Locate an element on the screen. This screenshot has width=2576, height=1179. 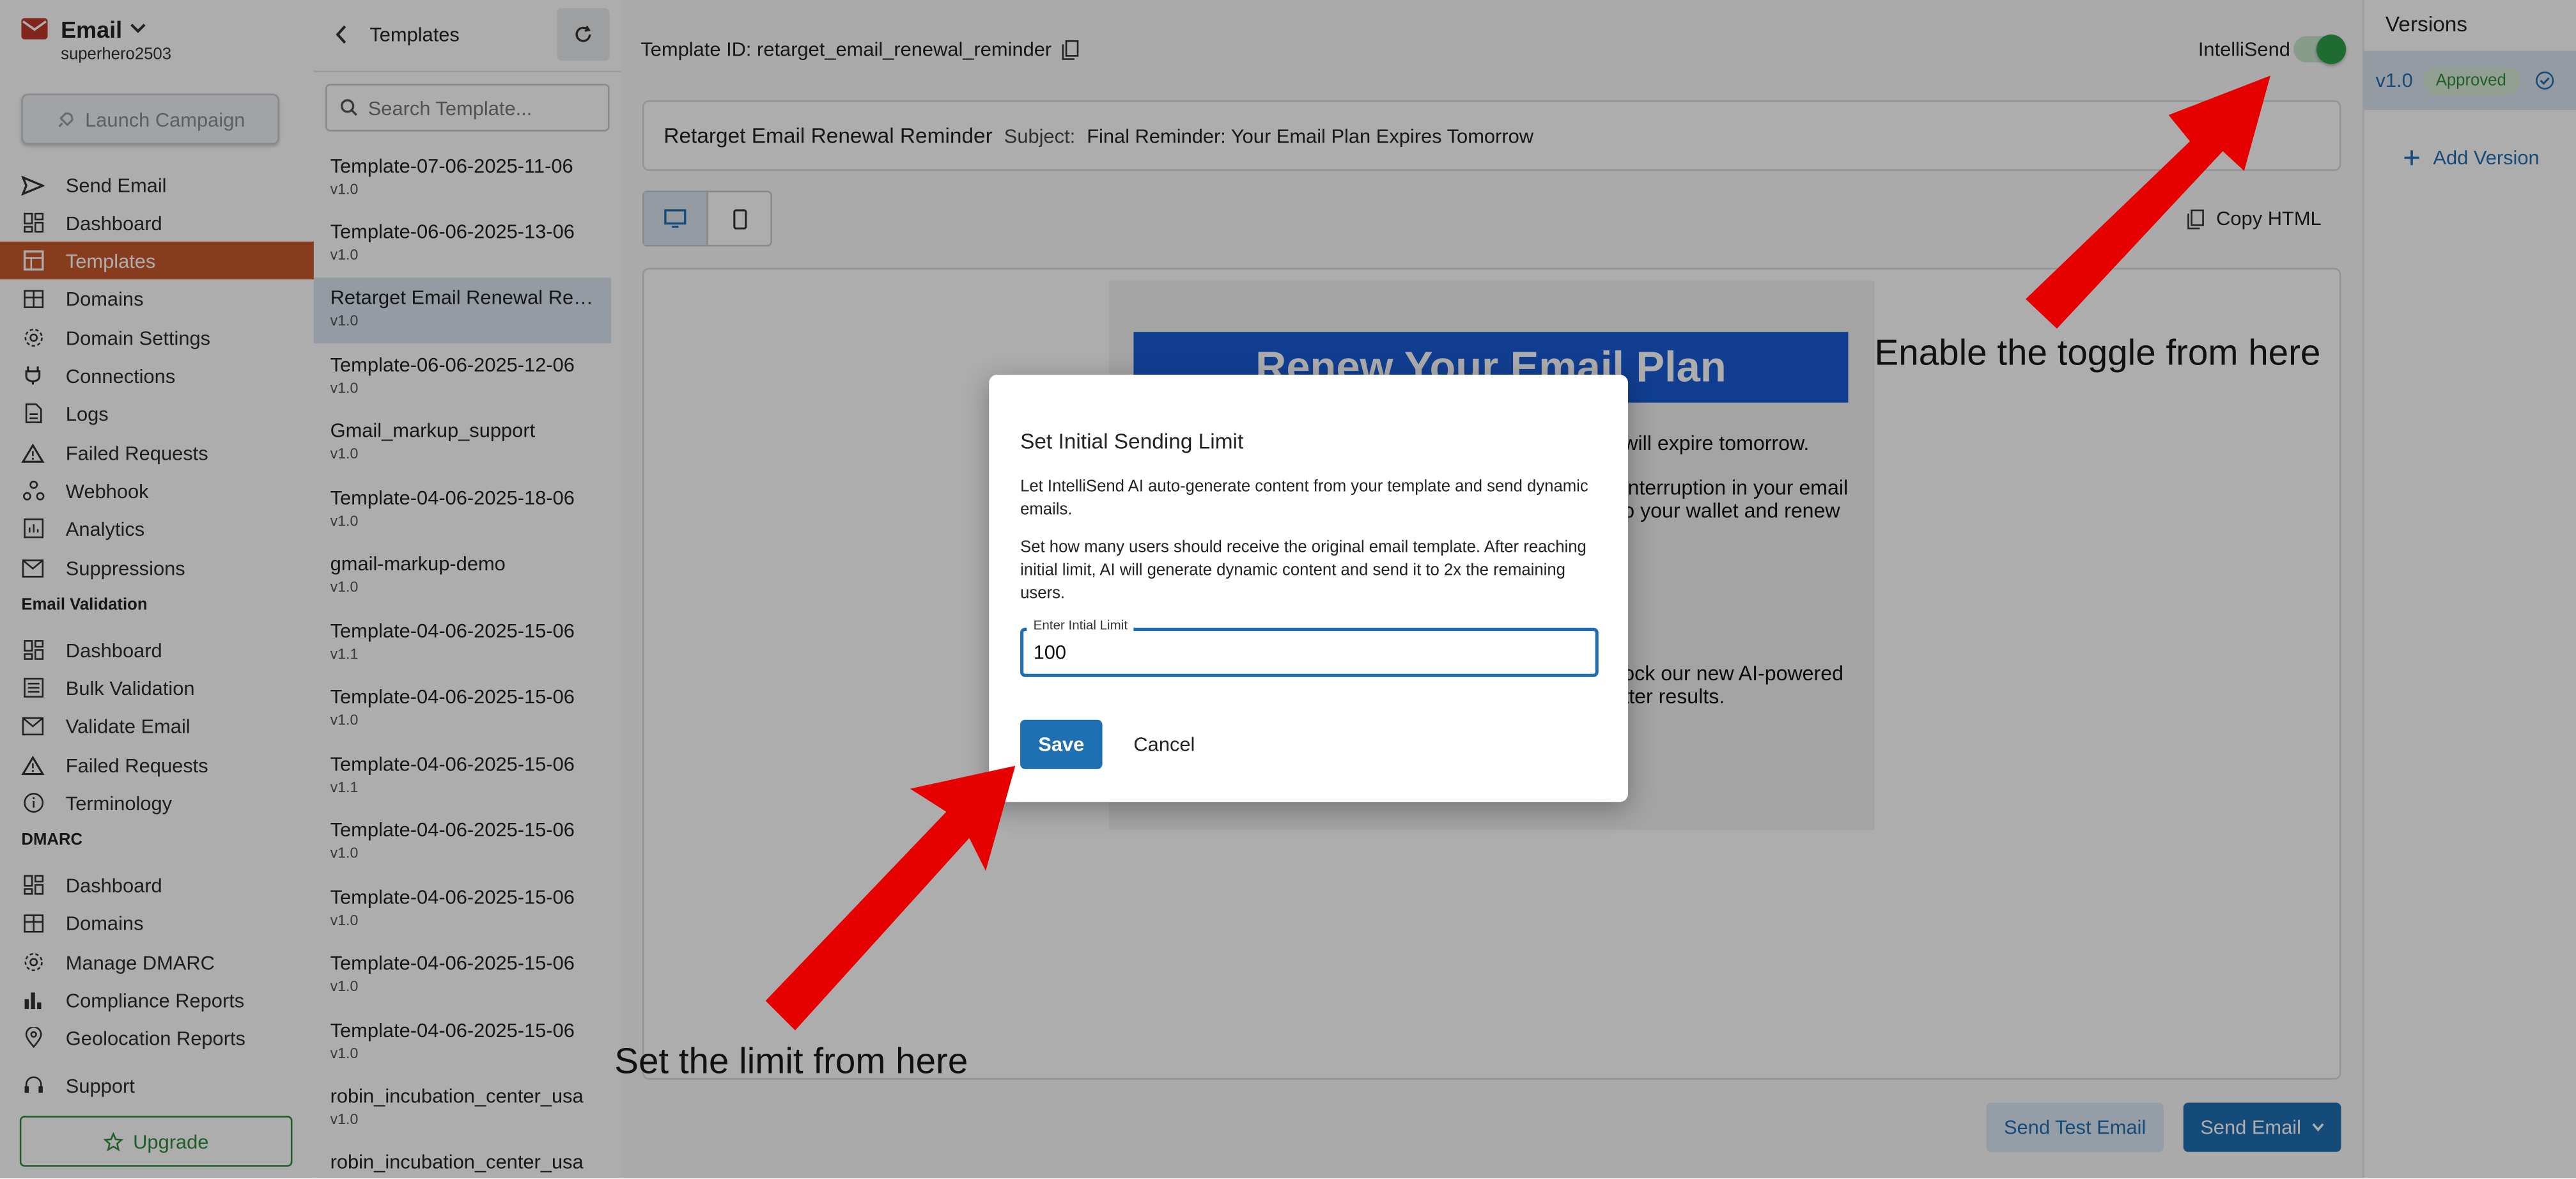
arrow-to-toggle is located at coordinates (2147, 202).